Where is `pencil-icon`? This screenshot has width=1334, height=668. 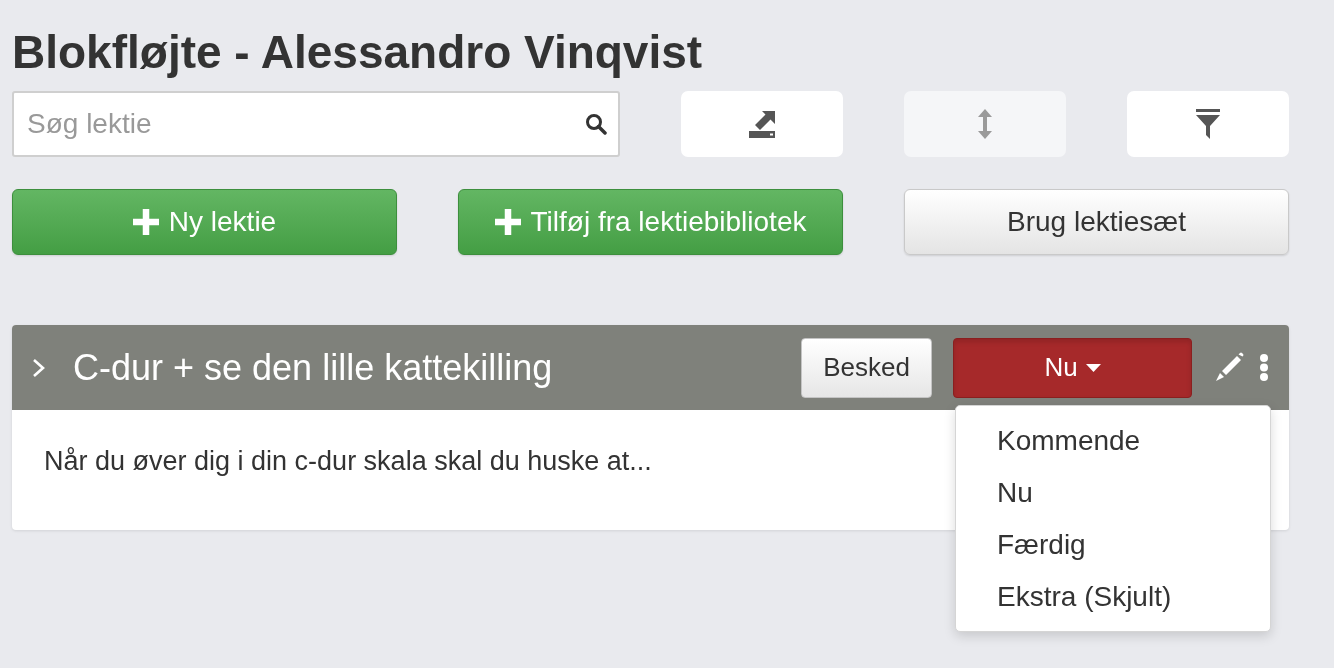
pencil-icon is located at coordinates (1228, 367).